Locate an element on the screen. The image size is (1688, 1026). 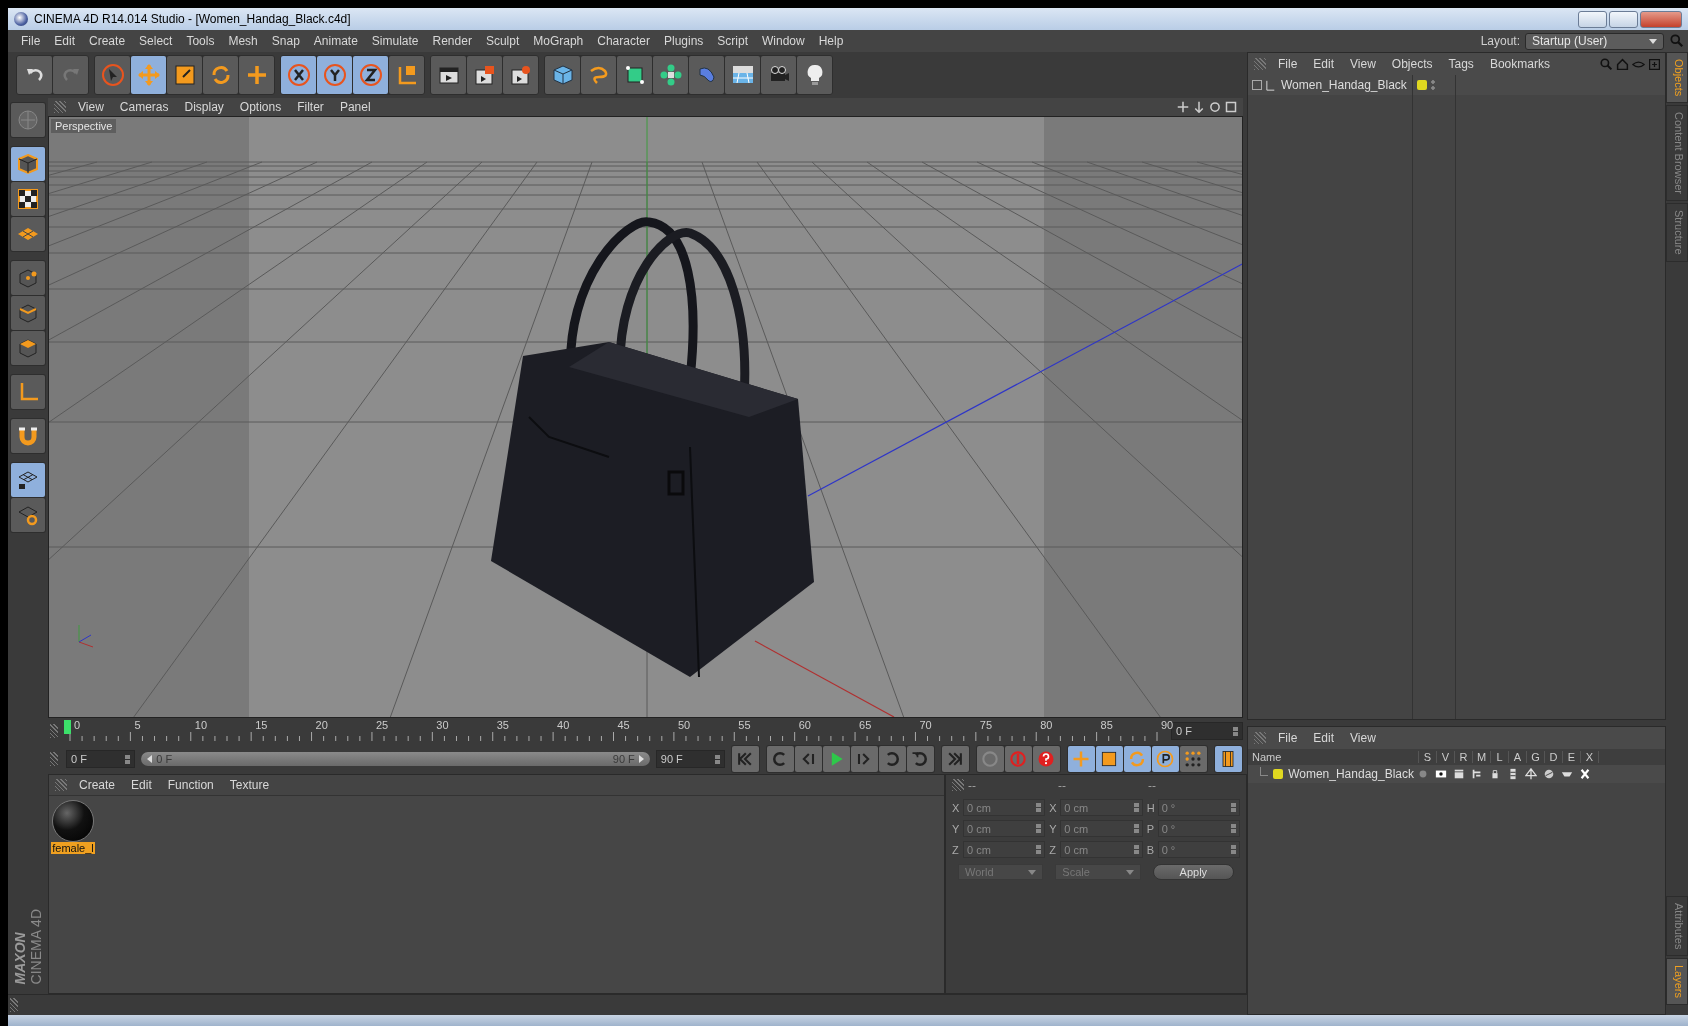
edges-icon is located at coordinates (28, 313).